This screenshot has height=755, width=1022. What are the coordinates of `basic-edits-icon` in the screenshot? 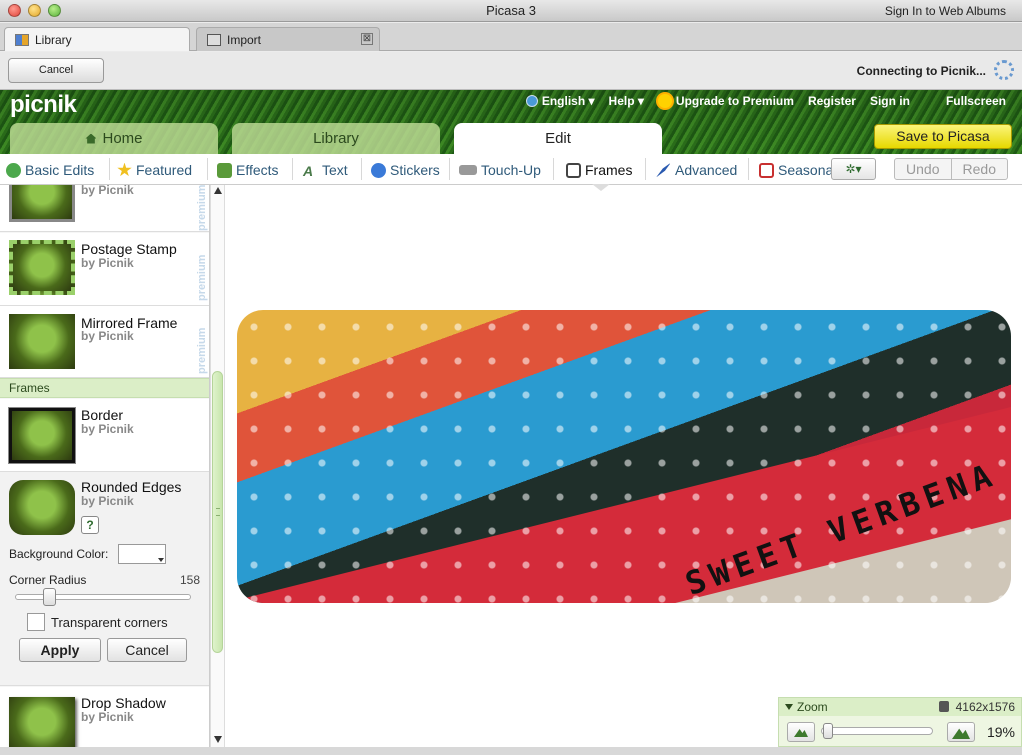 It's located at (13, 170).